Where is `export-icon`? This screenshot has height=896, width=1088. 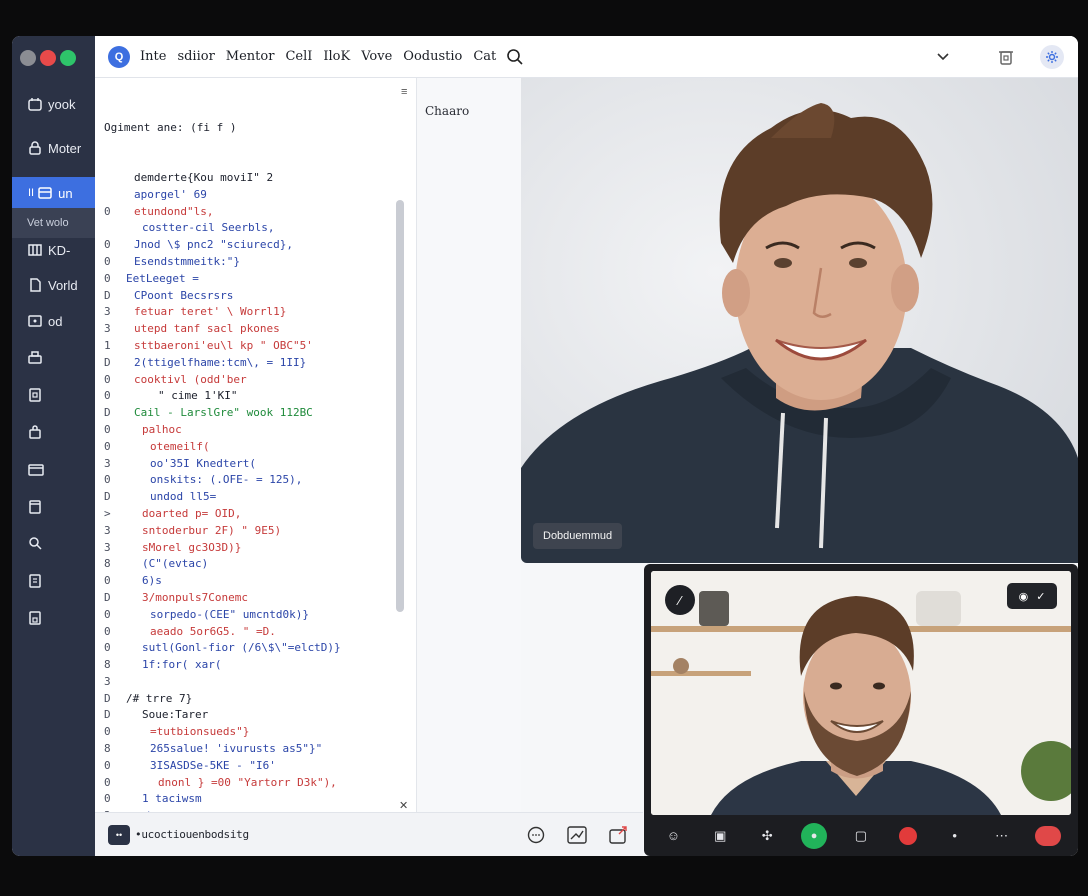
export-icon is located at coordinates (619, 835).